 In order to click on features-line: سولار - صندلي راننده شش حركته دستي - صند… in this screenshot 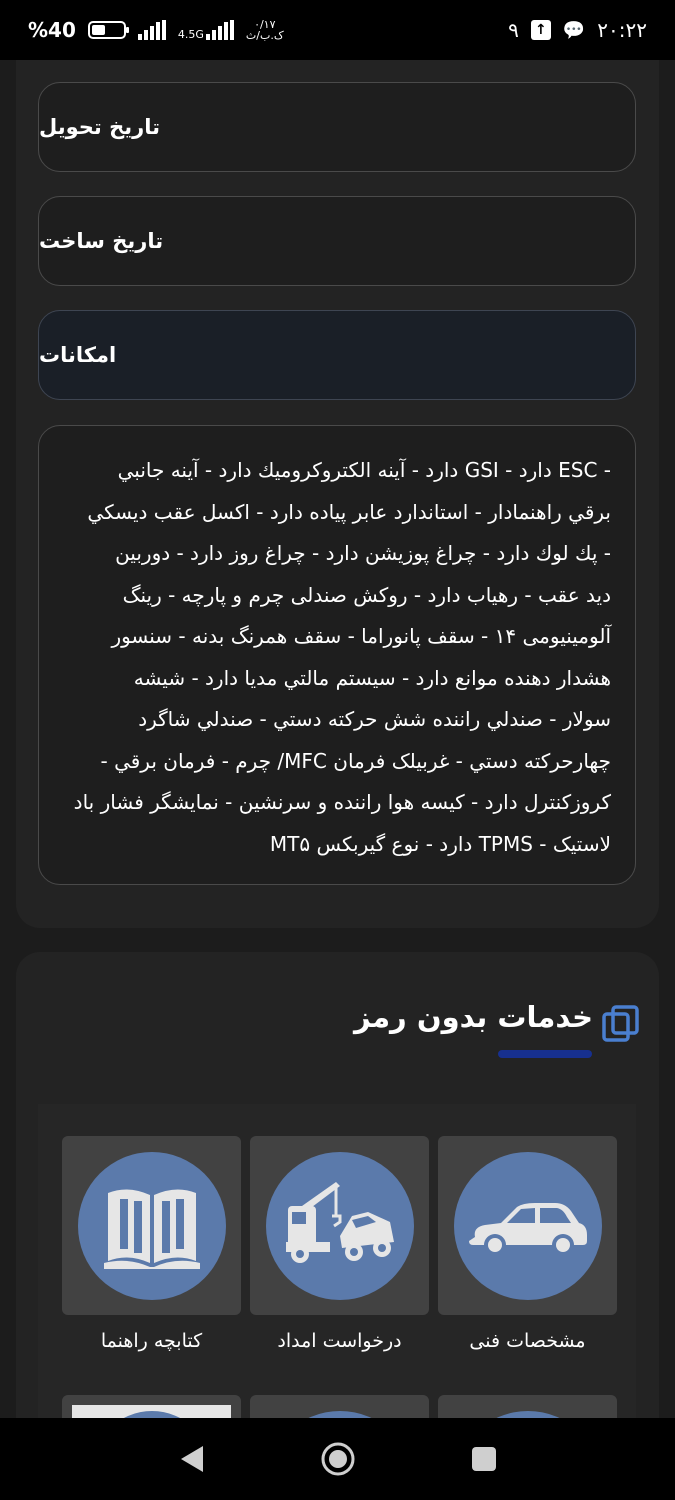, I will do `click(374, 719)`.